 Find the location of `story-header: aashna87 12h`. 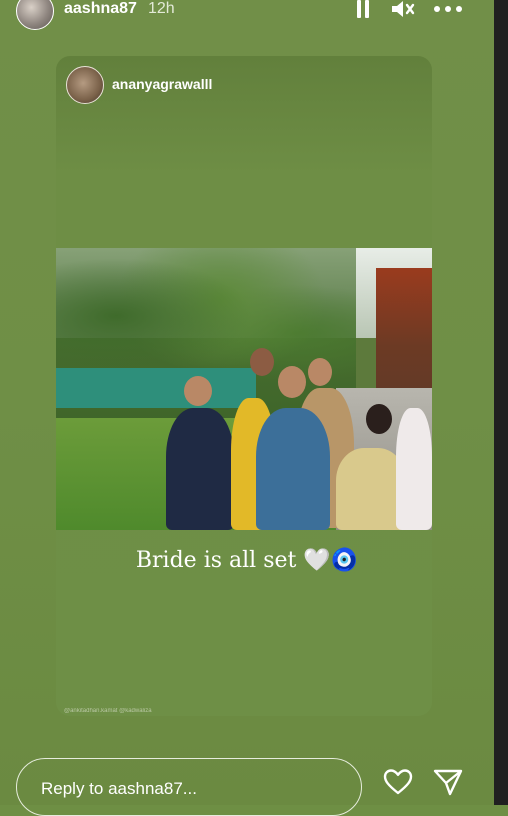

story-header: aashna87 12h is located at coordinates (247, 15).